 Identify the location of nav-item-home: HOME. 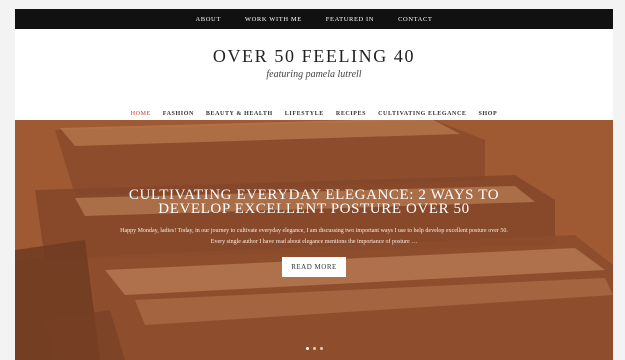
(141, 114).